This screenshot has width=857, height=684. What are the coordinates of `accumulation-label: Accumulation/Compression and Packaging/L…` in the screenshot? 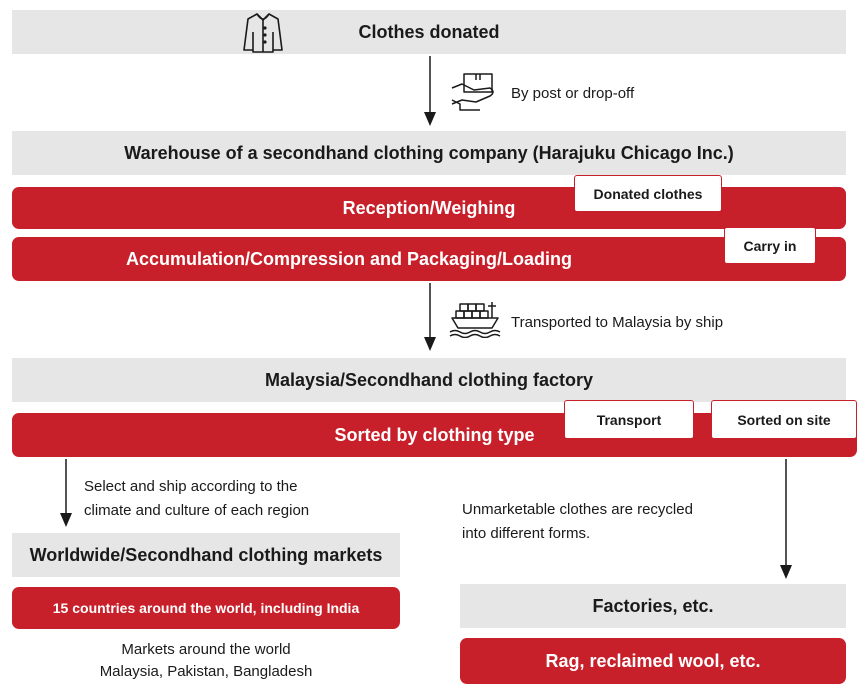 It's located at (349, 258).